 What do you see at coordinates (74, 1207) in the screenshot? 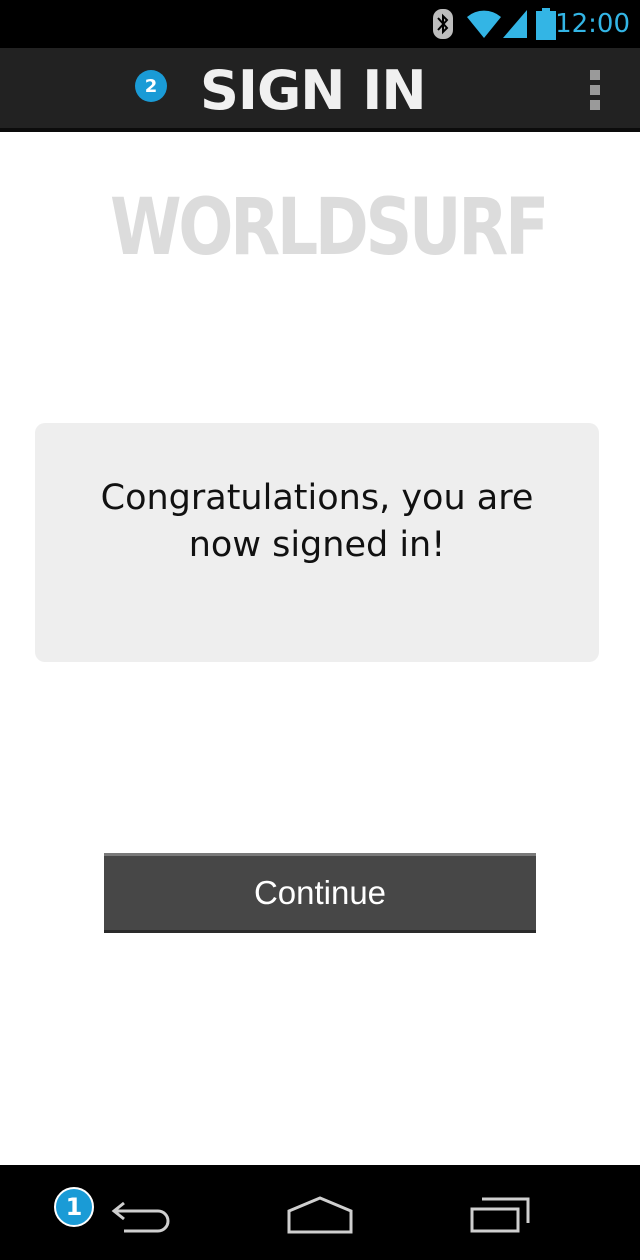
I see `annotation-badge-1: 1` at bounding box center [74, 1207].